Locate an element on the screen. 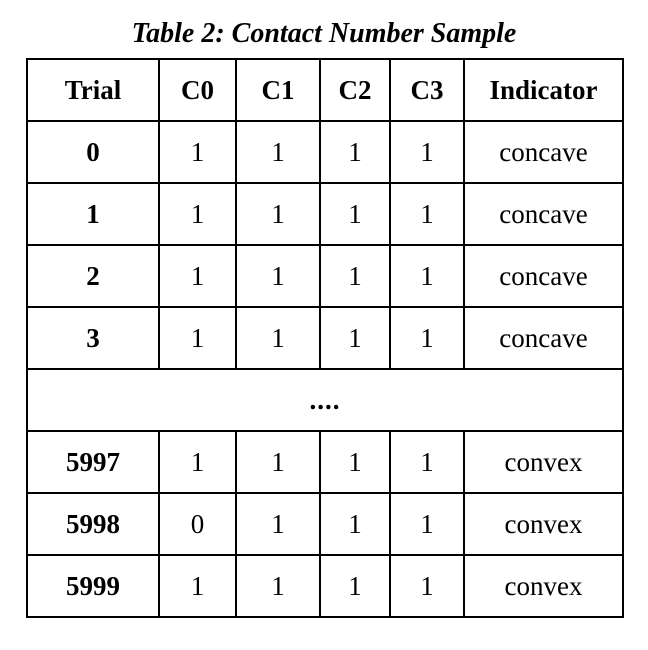 The height and width of the screenshot is (650, 648). cell-trial: 2 is located at coordinates (93, 276).